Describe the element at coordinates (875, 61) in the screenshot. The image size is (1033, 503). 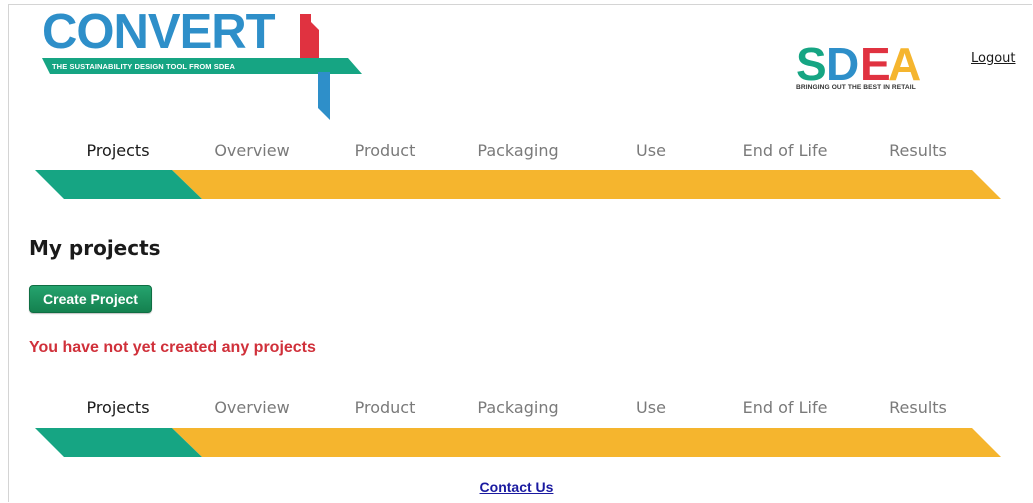
I see `svg-text: E` at that location.